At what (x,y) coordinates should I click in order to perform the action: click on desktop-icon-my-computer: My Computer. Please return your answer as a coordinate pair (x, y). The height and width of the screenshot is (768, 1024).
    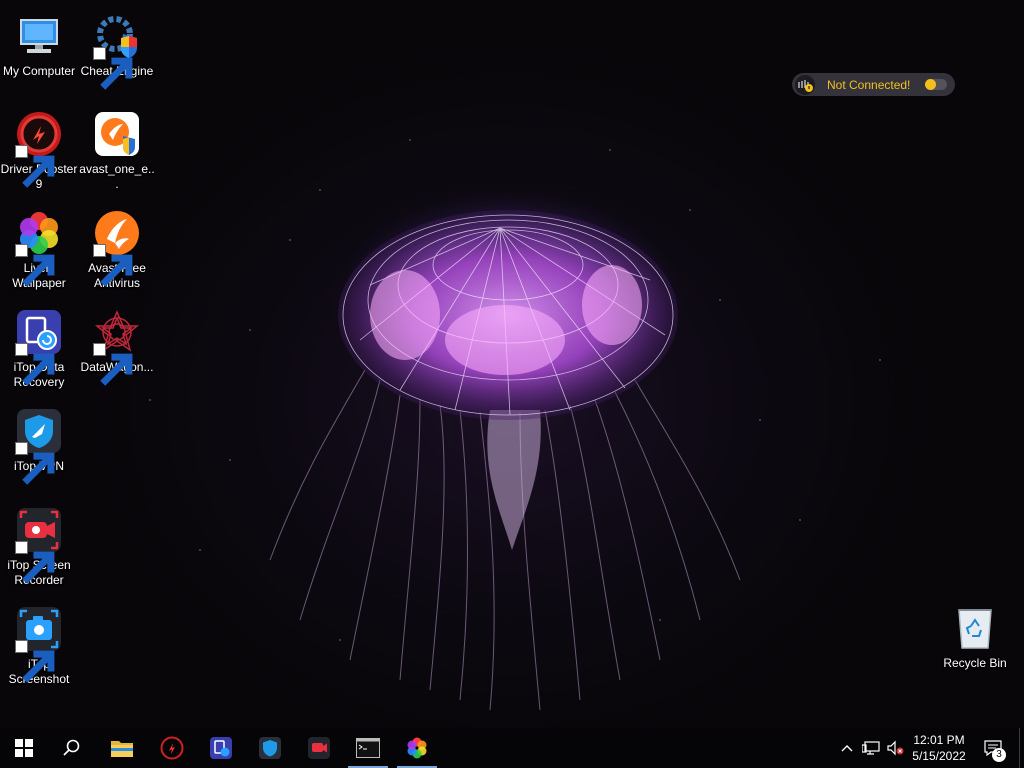
    Looking at the image, I should click on (39, 54).